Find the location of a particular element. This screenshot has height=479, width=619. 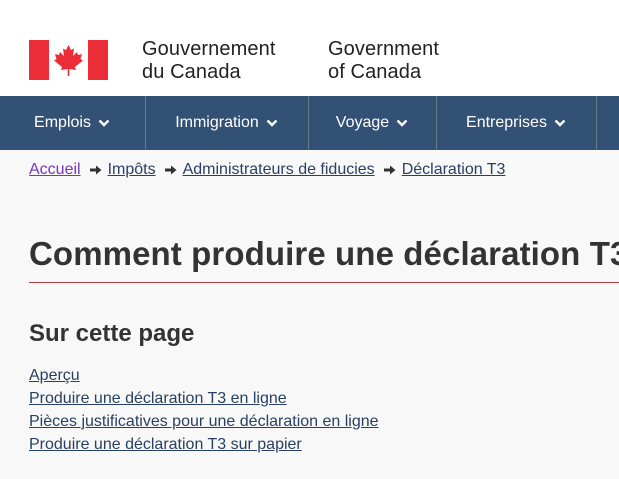

menu-item-voyage: Voyage is located at coordinates (373, 123).